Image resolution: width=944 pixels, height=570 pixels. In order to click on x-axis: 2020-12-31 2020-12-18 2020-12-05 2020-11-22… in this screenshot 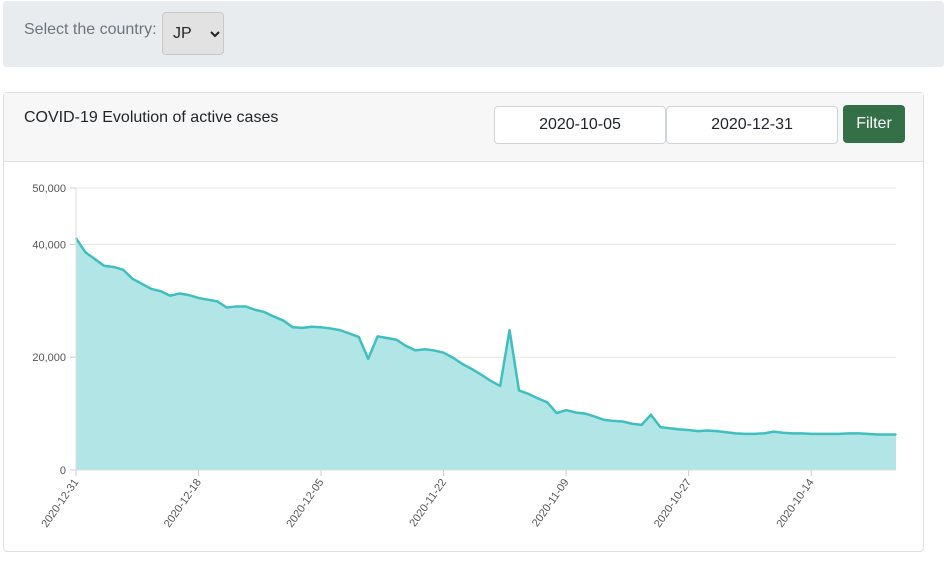, I will do `click(467, 499)`.